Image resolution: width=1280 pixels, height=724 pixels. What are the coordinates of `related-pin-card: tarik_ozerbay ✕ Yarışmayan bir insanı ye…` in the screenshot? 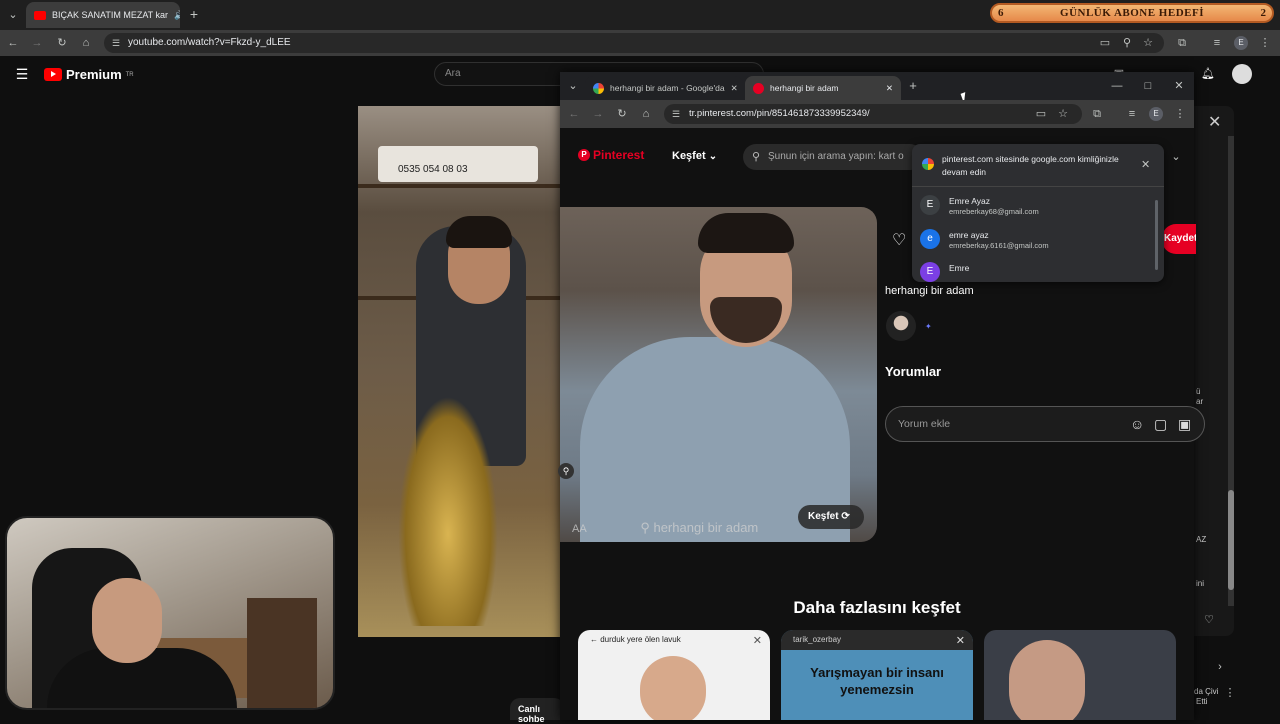 It's located at (877, 675).